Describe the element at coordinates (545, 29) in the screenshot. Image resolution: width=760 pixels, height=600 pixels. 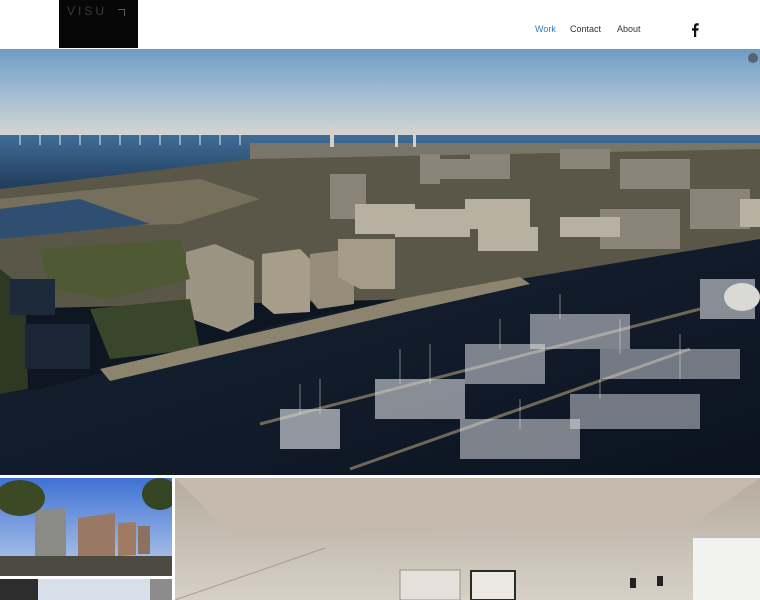
I see `nav-work-link: Work` at that location.